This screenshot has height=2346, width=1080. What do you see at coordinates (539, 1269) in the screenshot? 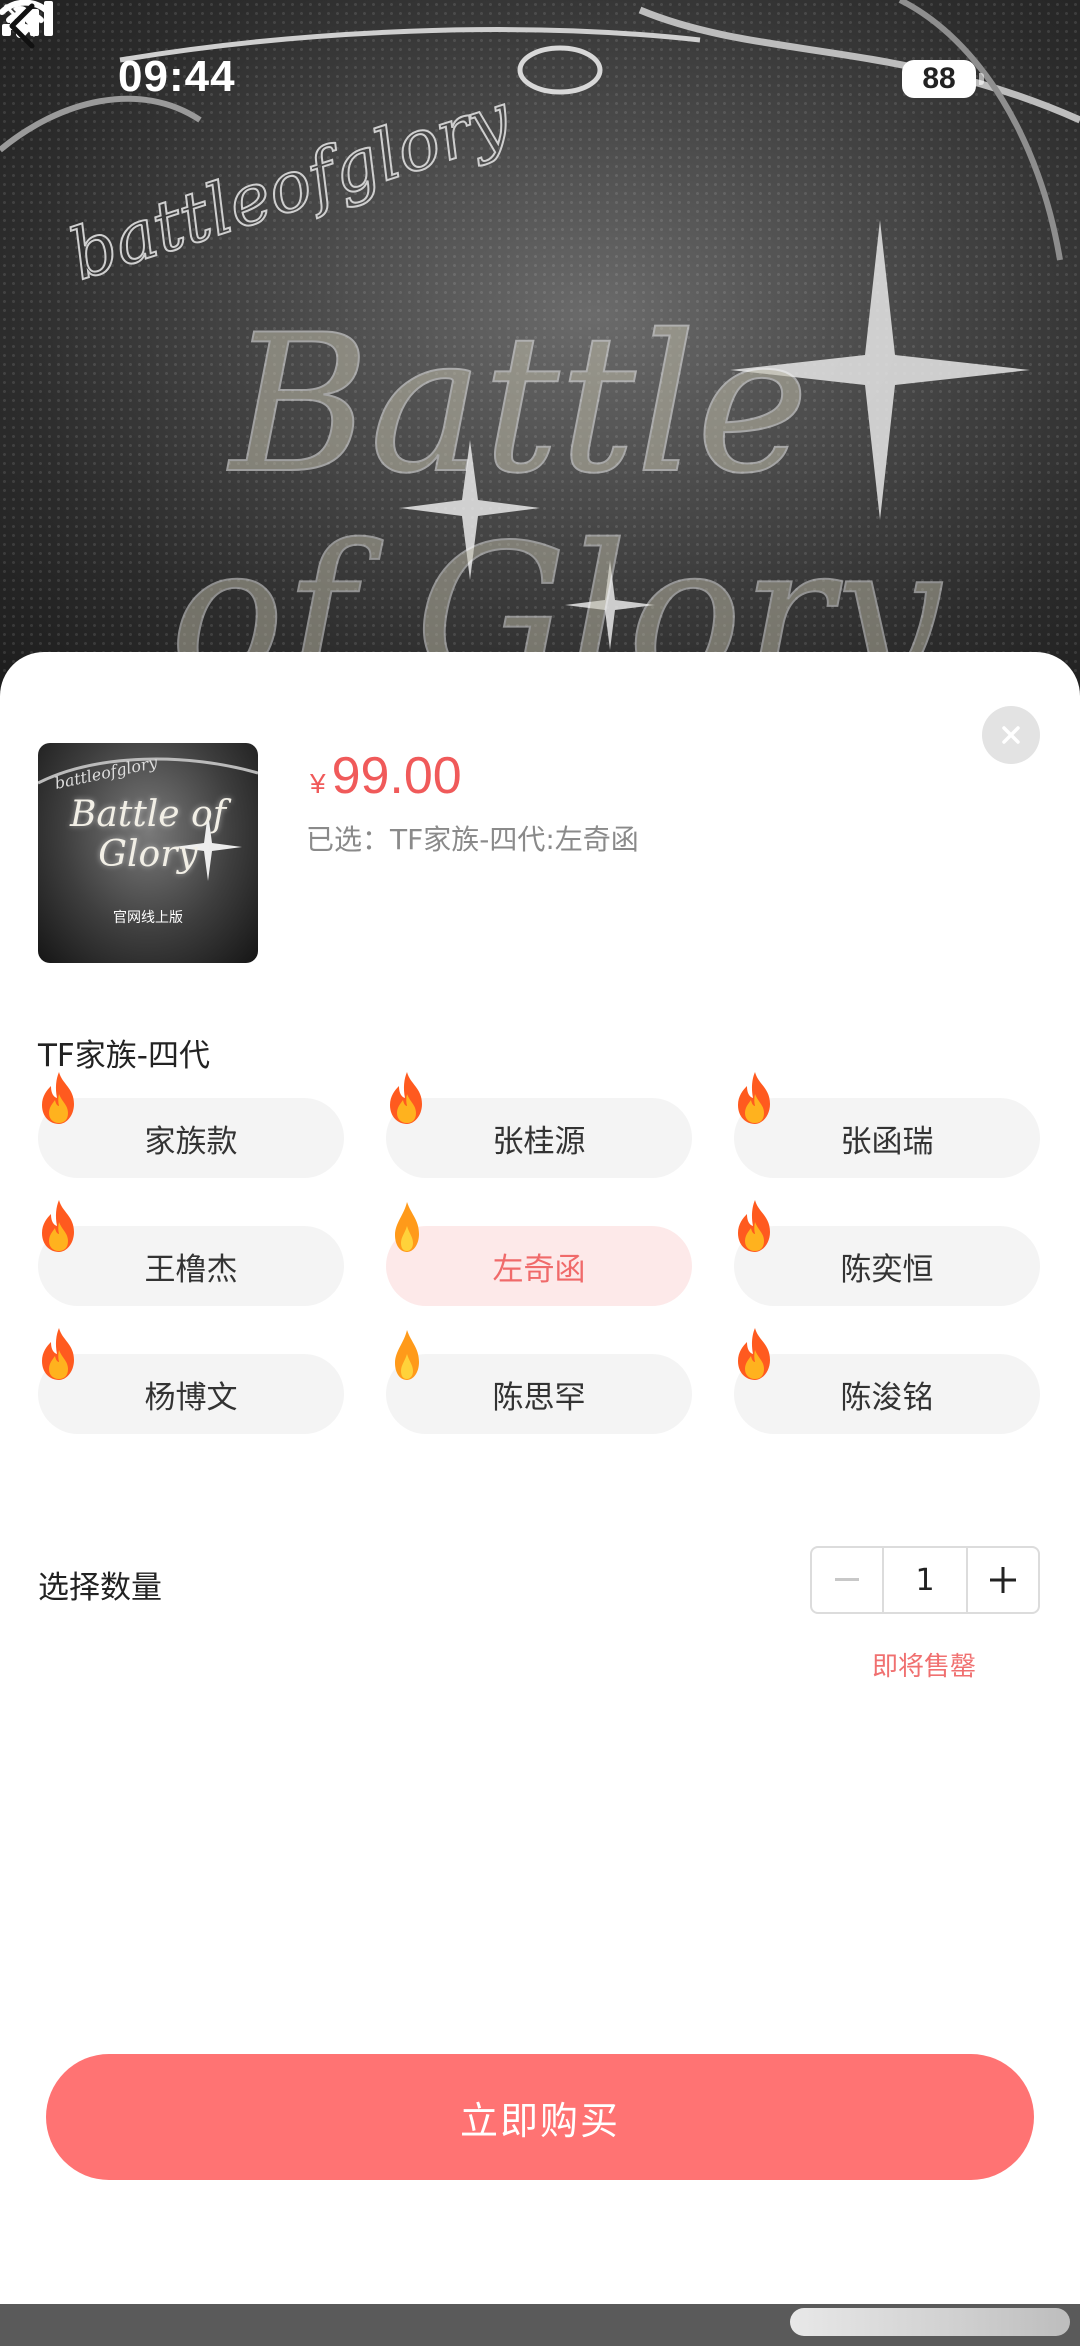
I see `variant-option-label: 左奇函` at bounding box center [539, 1269].